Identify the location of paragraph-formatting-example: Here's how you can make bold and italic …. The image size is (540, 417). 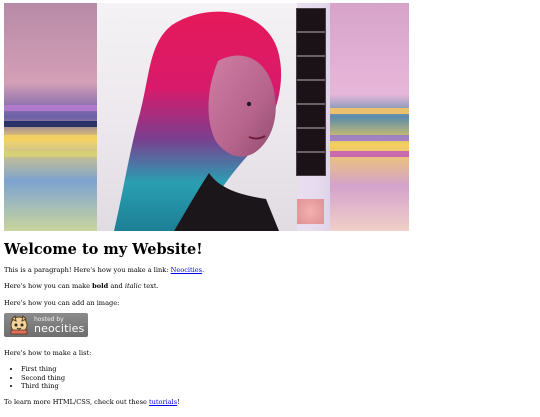
(270, 286).